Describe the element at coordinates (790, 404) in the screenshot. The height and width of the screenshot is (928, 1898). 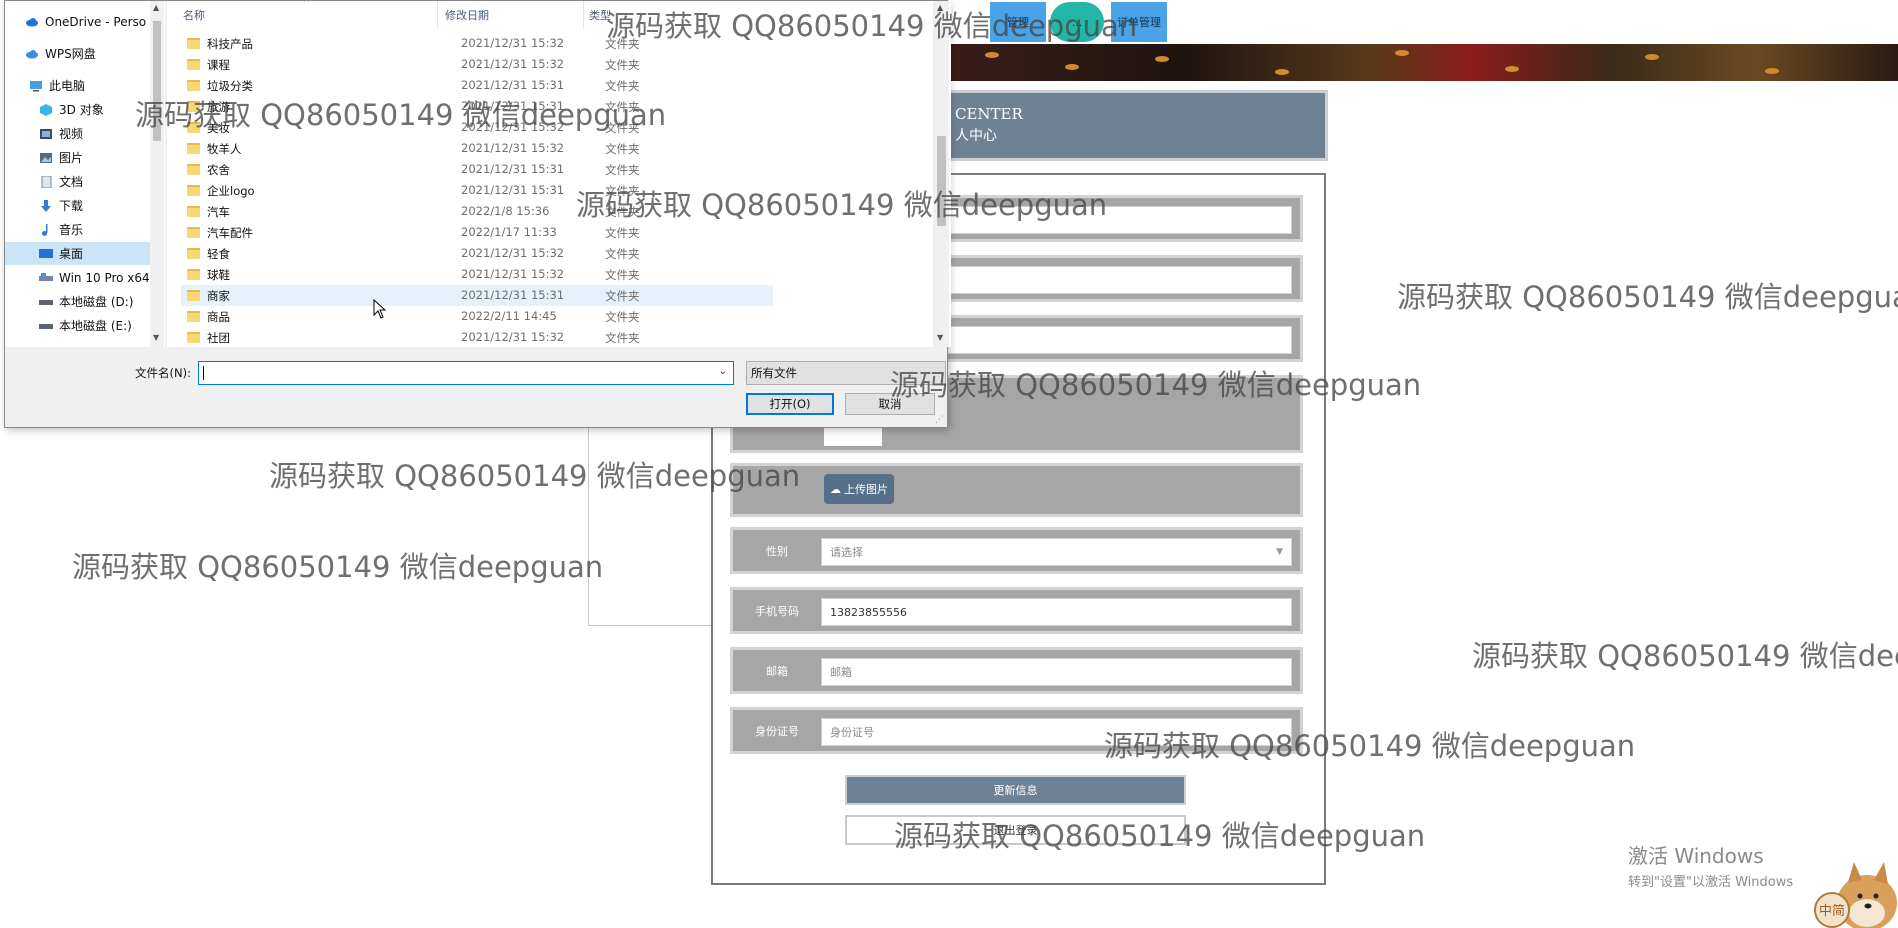
I see `open-button: 打开(O)` at that location.